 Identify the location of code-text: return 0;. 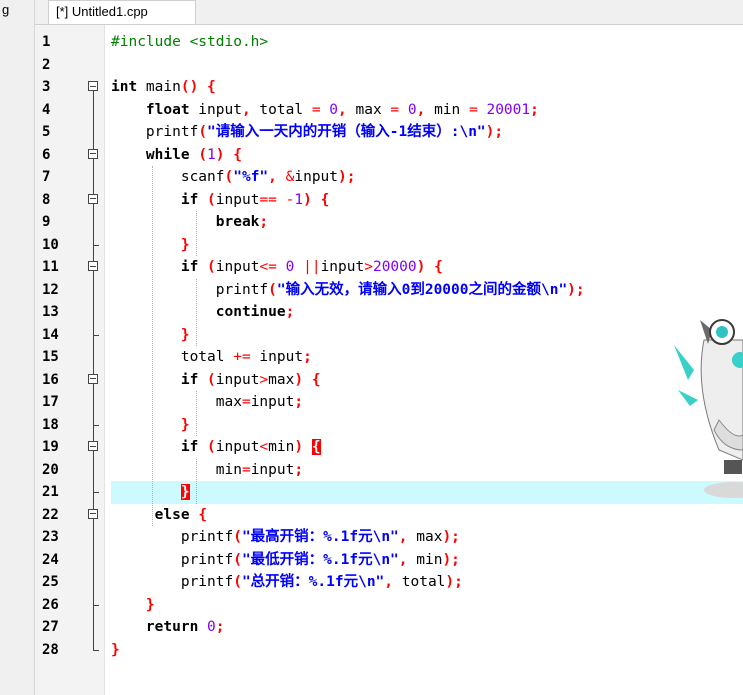
(185, 627).